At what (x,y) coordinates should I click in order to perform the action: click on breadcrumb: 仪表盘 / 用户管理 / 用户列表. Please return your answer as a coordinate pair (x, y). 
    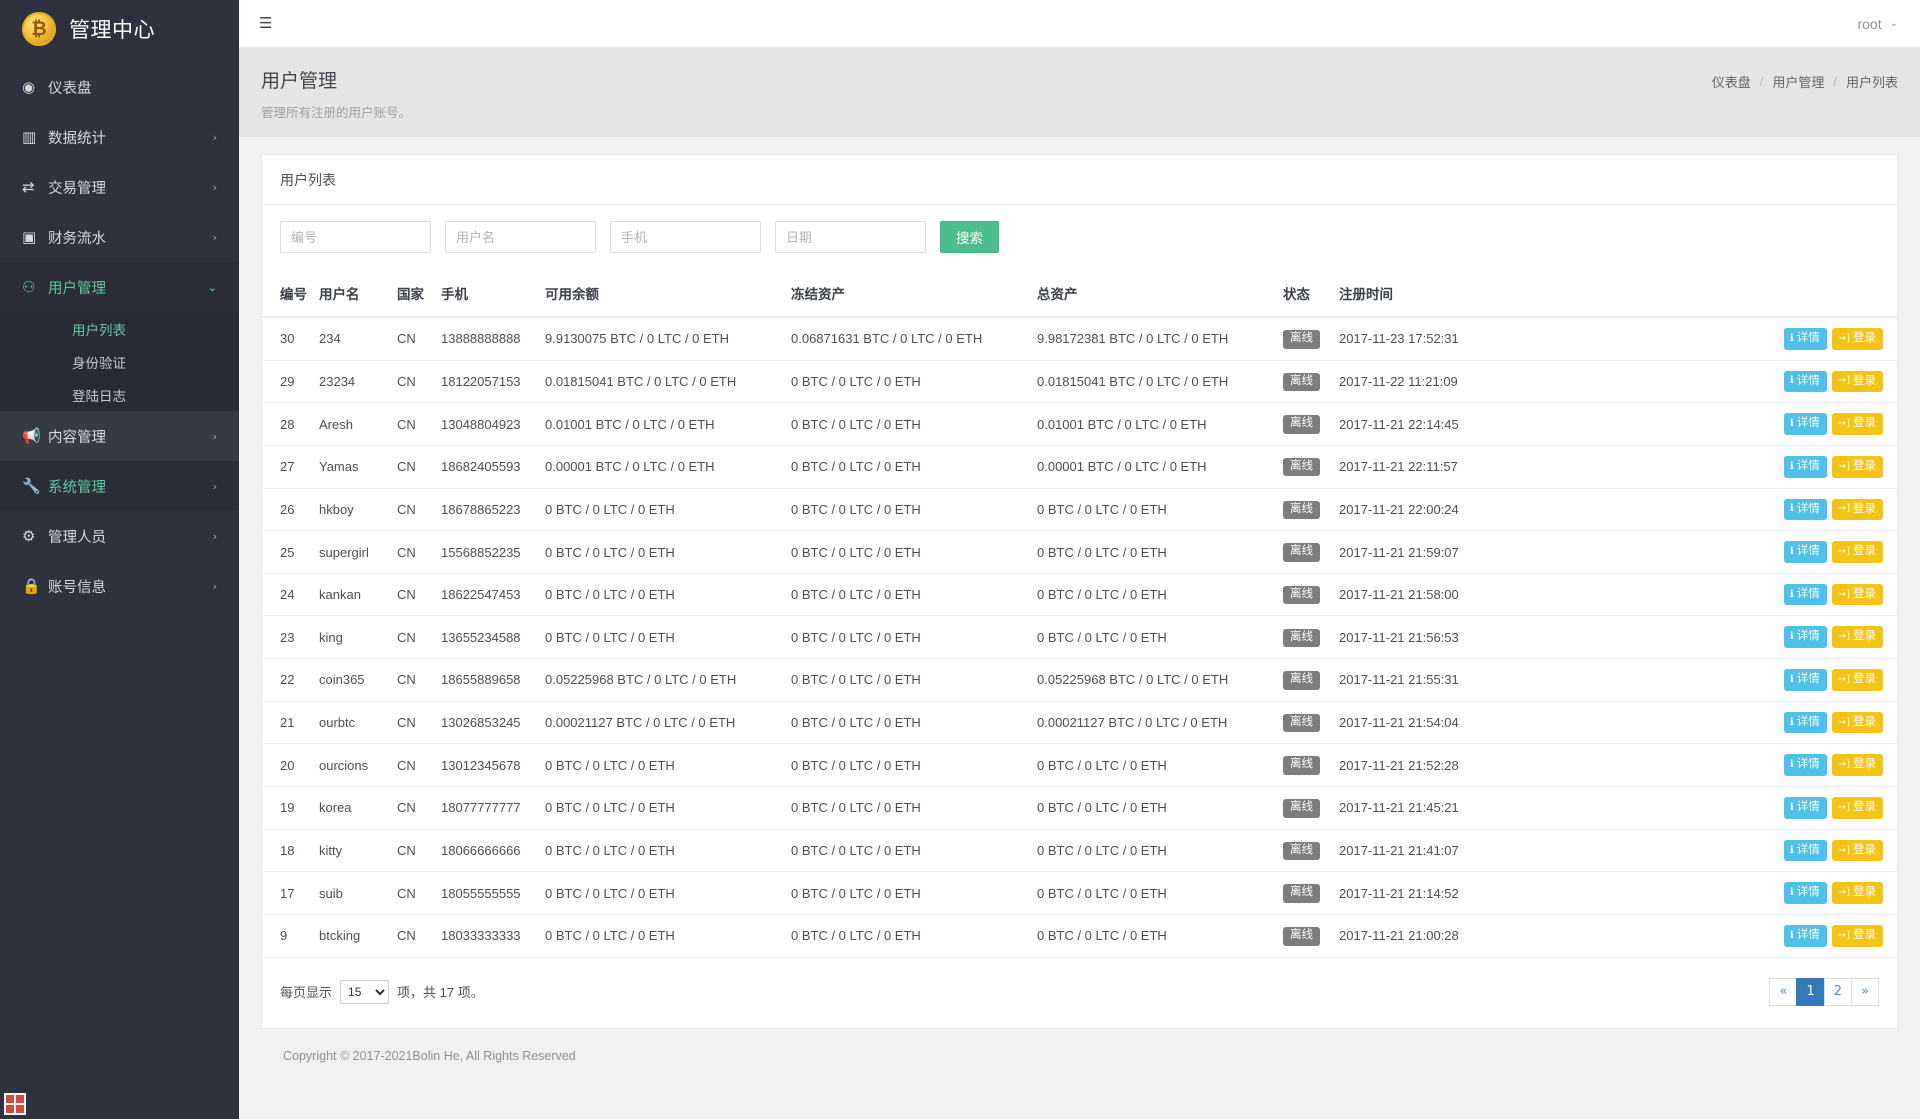
    Looking at the image, I should click on (1805, 78).